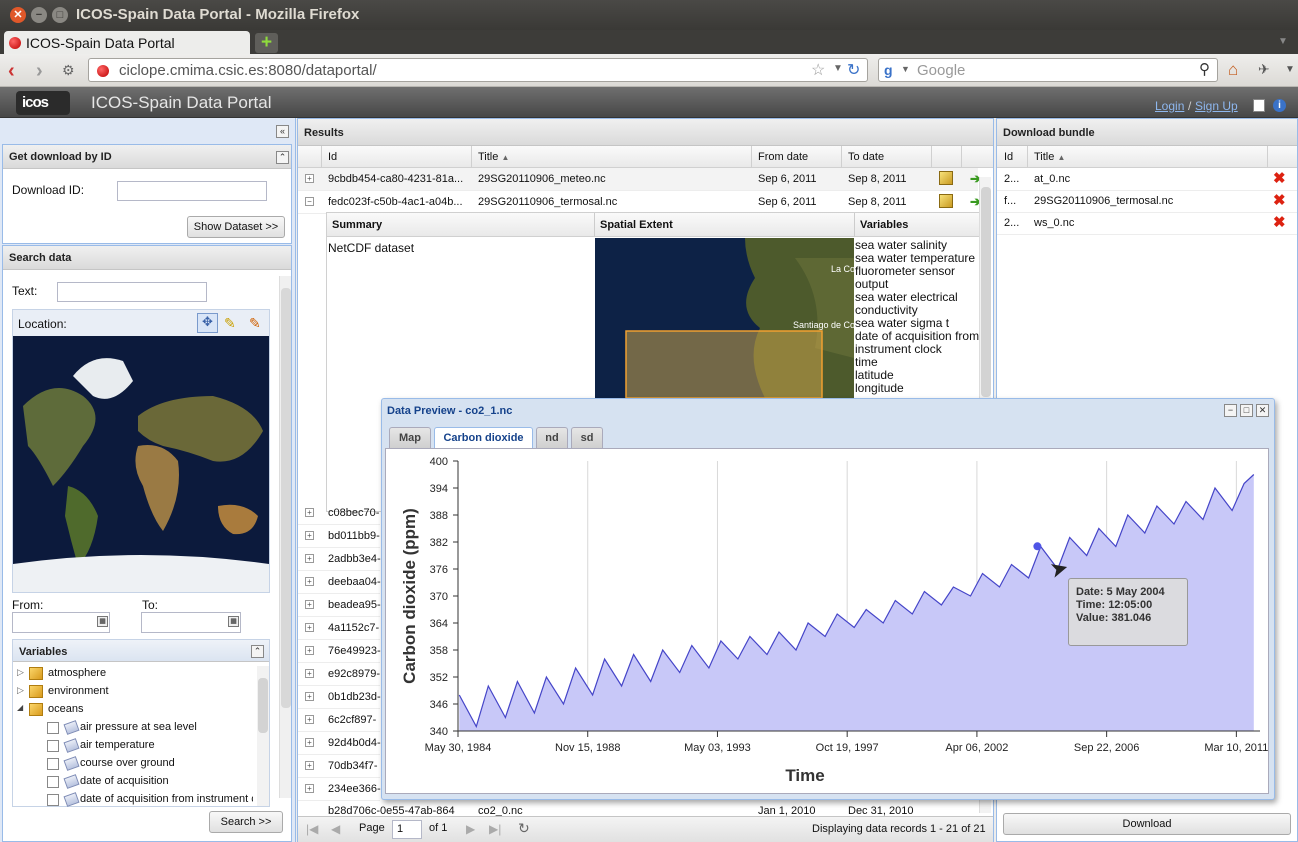 The width and height of the screenshot is (1298, 842). Describe the element at coordinates (1008, 157) in the screenshot. I see `bundle-col-id: Id` at that location.